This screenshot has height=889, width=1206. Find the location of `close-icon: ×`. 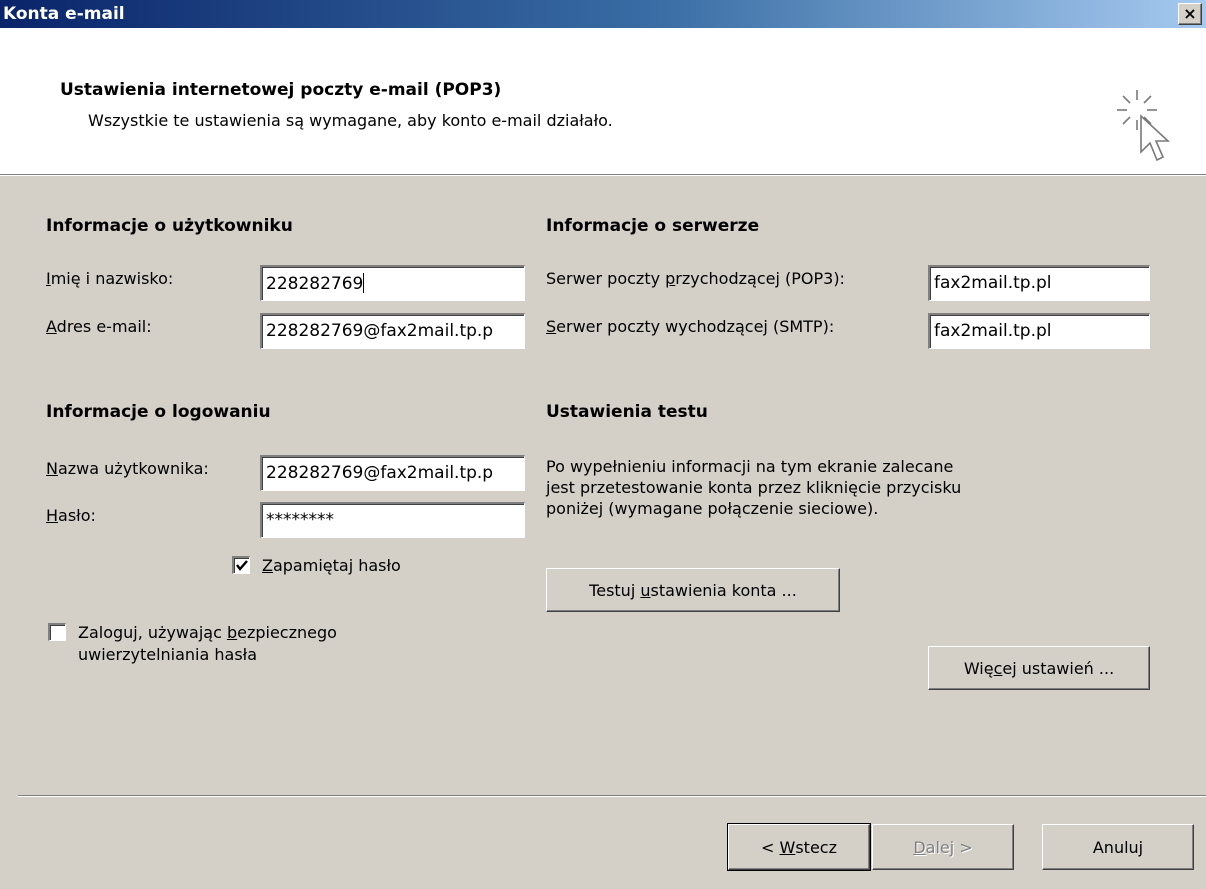

close-icon: × is located at coordinates (1190, 13).